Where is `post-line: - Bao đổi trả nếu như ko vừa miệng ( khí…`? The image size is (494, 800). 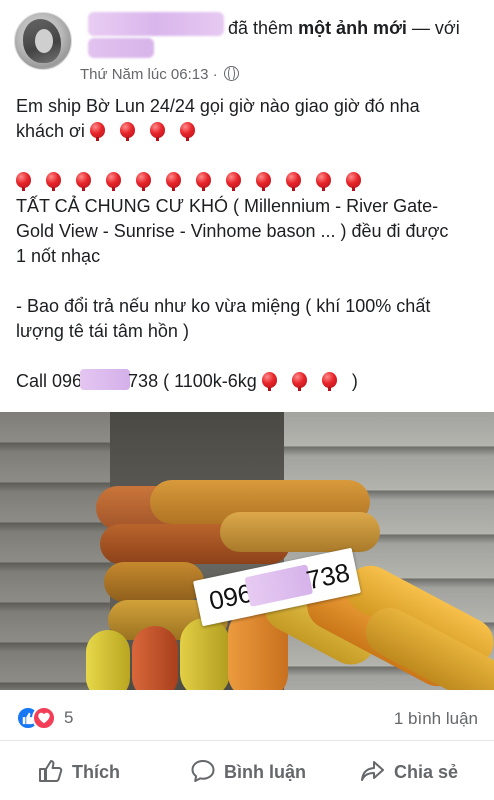
post-line: - Bao đổi trả nếu như ko vừa miệng ( khí… is located at coordinates (223, 306).